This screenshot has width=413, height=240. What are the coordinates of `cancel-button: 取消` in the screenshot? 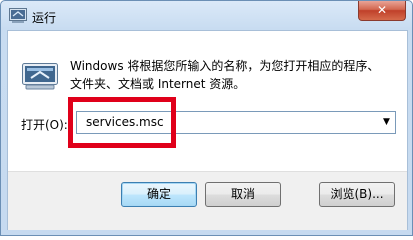 It's located at (243, 194).